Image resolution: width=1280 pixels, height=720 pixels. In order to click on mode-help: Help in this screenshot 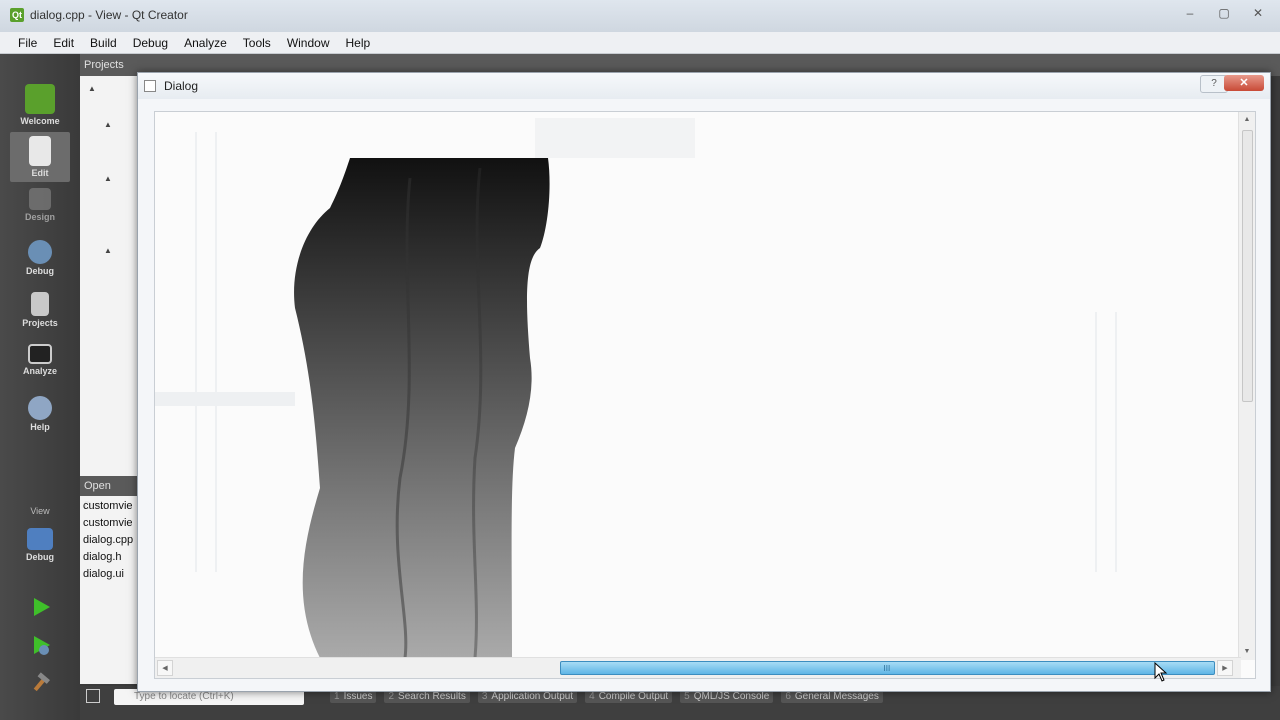, I will do `click(40, 417)`.